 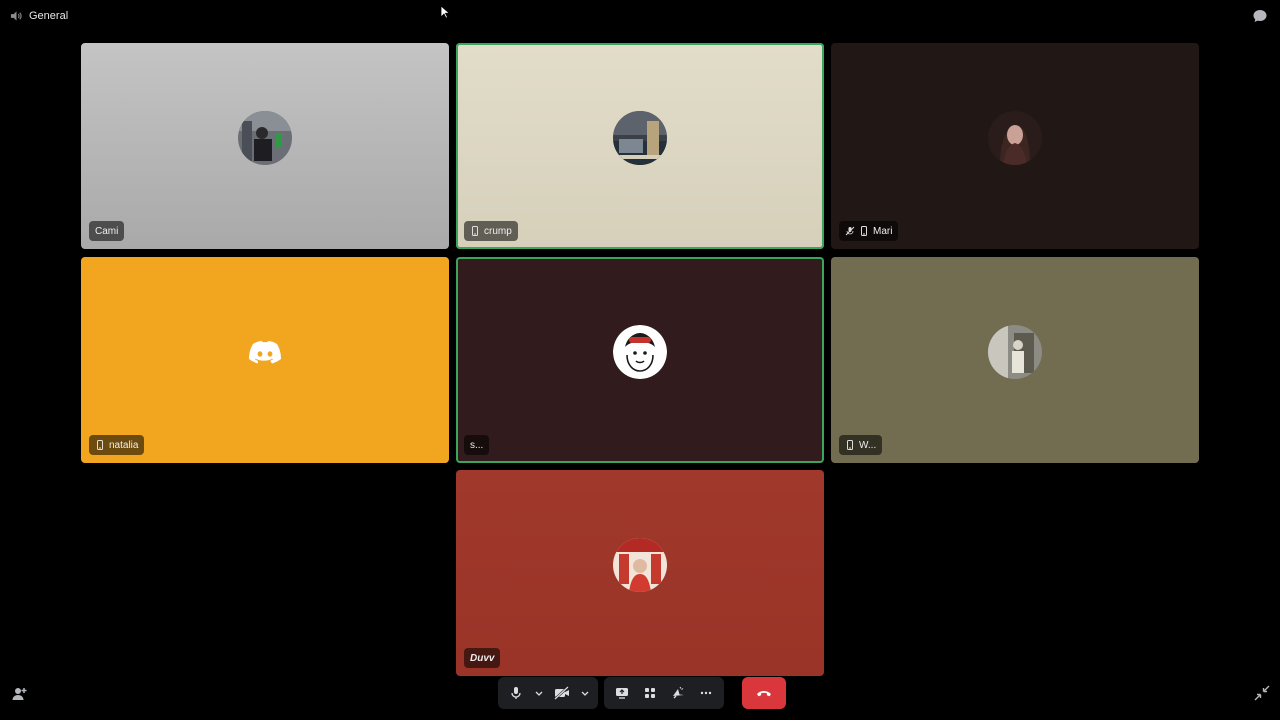 I want to click on disconnect-button, so click(x=764, y=693).